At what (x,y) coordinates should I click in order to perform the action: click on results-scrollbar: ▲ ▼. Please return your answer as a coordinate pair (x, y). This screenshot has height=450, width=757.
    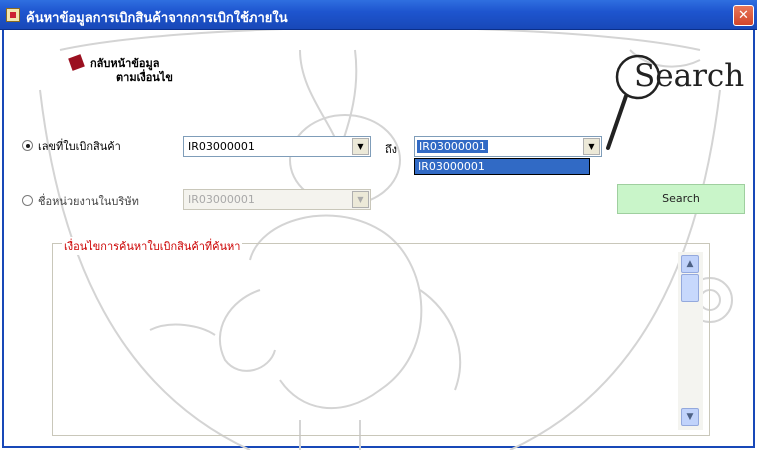
    Looking at the image, I should click on (690, 341).